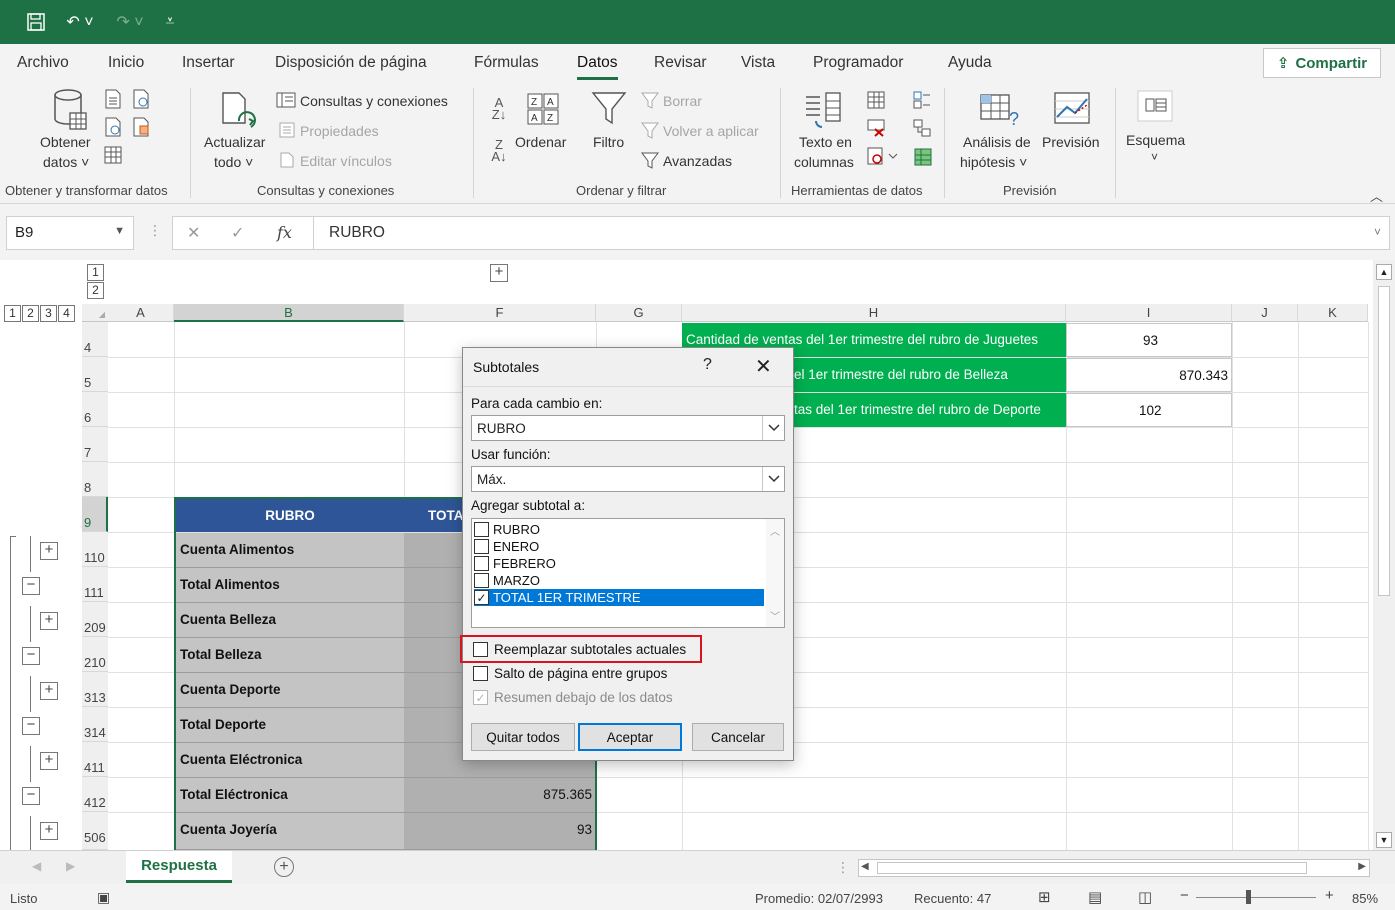 This screenshot has height=910, width=1395. What do you see at coordinates (351, 63) in the screenshot?
I see `tab-disposicion: Disposición de página` at bounding box center [351, 63].